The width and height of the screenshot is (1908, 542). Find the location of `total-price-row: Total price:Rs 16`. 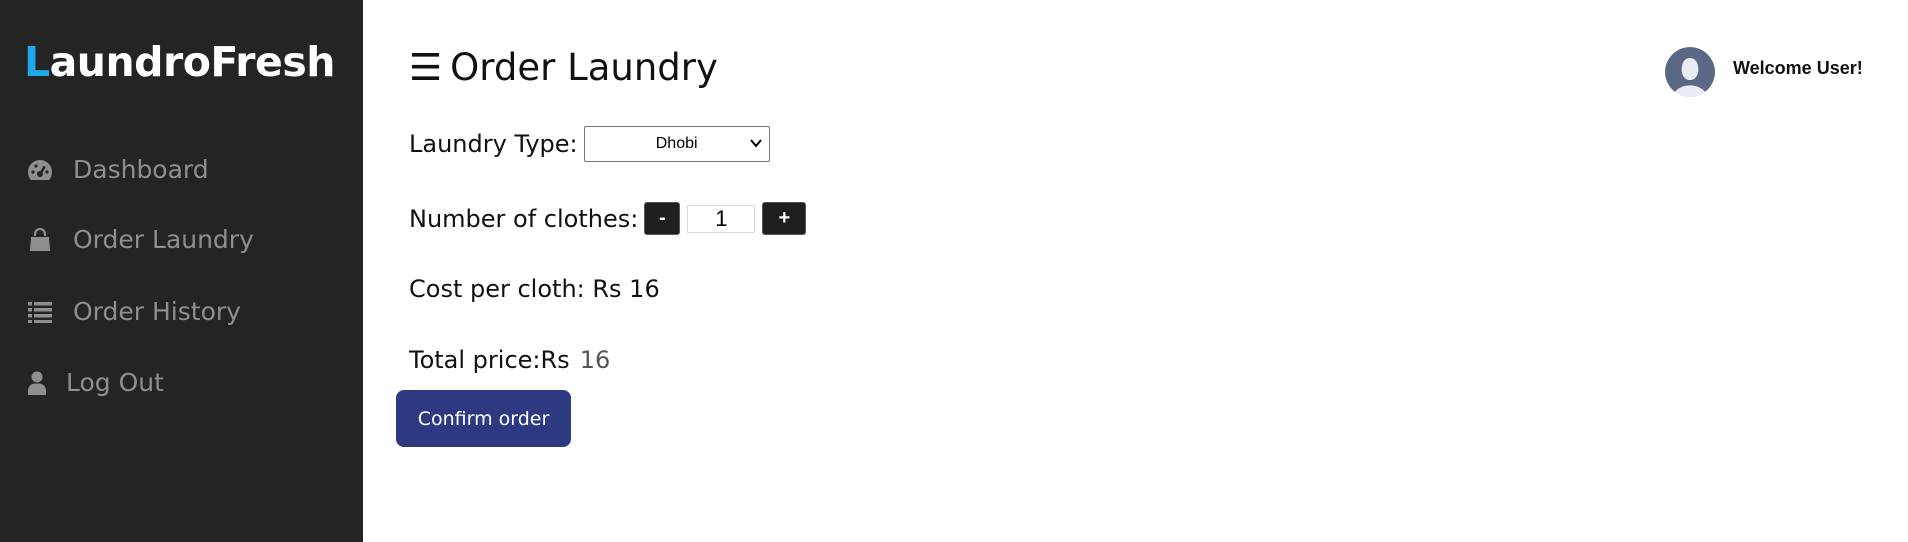

total-price-row: Total price:Rs 16 is located at coordinates (509, 360).